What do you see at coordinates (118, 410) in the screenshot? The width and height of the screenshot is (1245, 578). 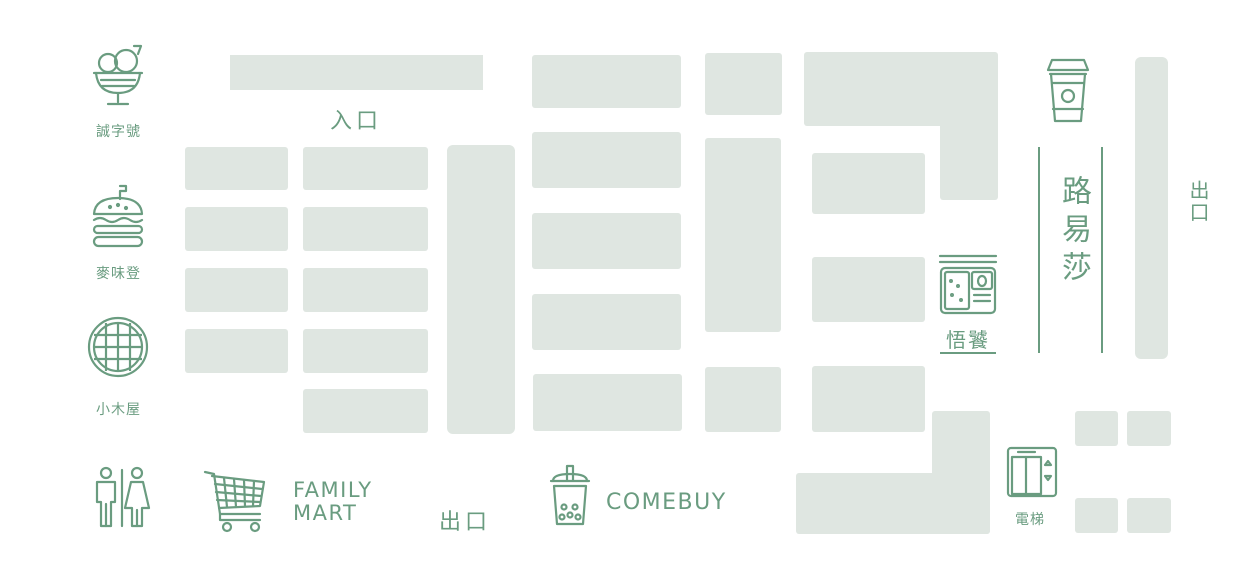 I see `shop-label-xiaomuwu: 小木屋` at bounding box center [118, 410].